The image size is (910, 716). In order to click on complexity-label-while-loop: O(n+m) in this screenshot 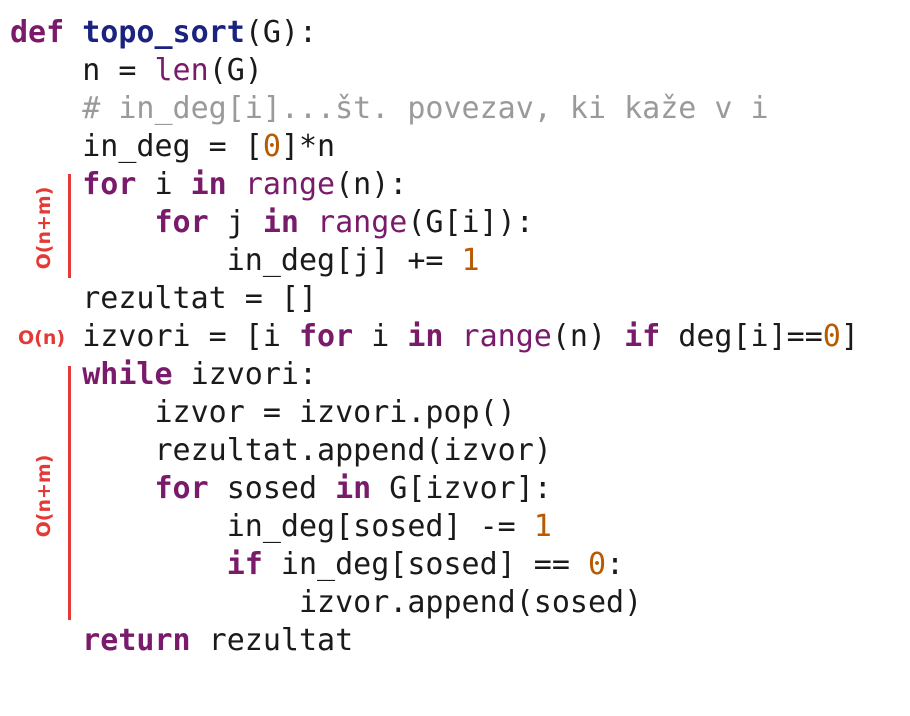, I will do `click(44, 496)`.